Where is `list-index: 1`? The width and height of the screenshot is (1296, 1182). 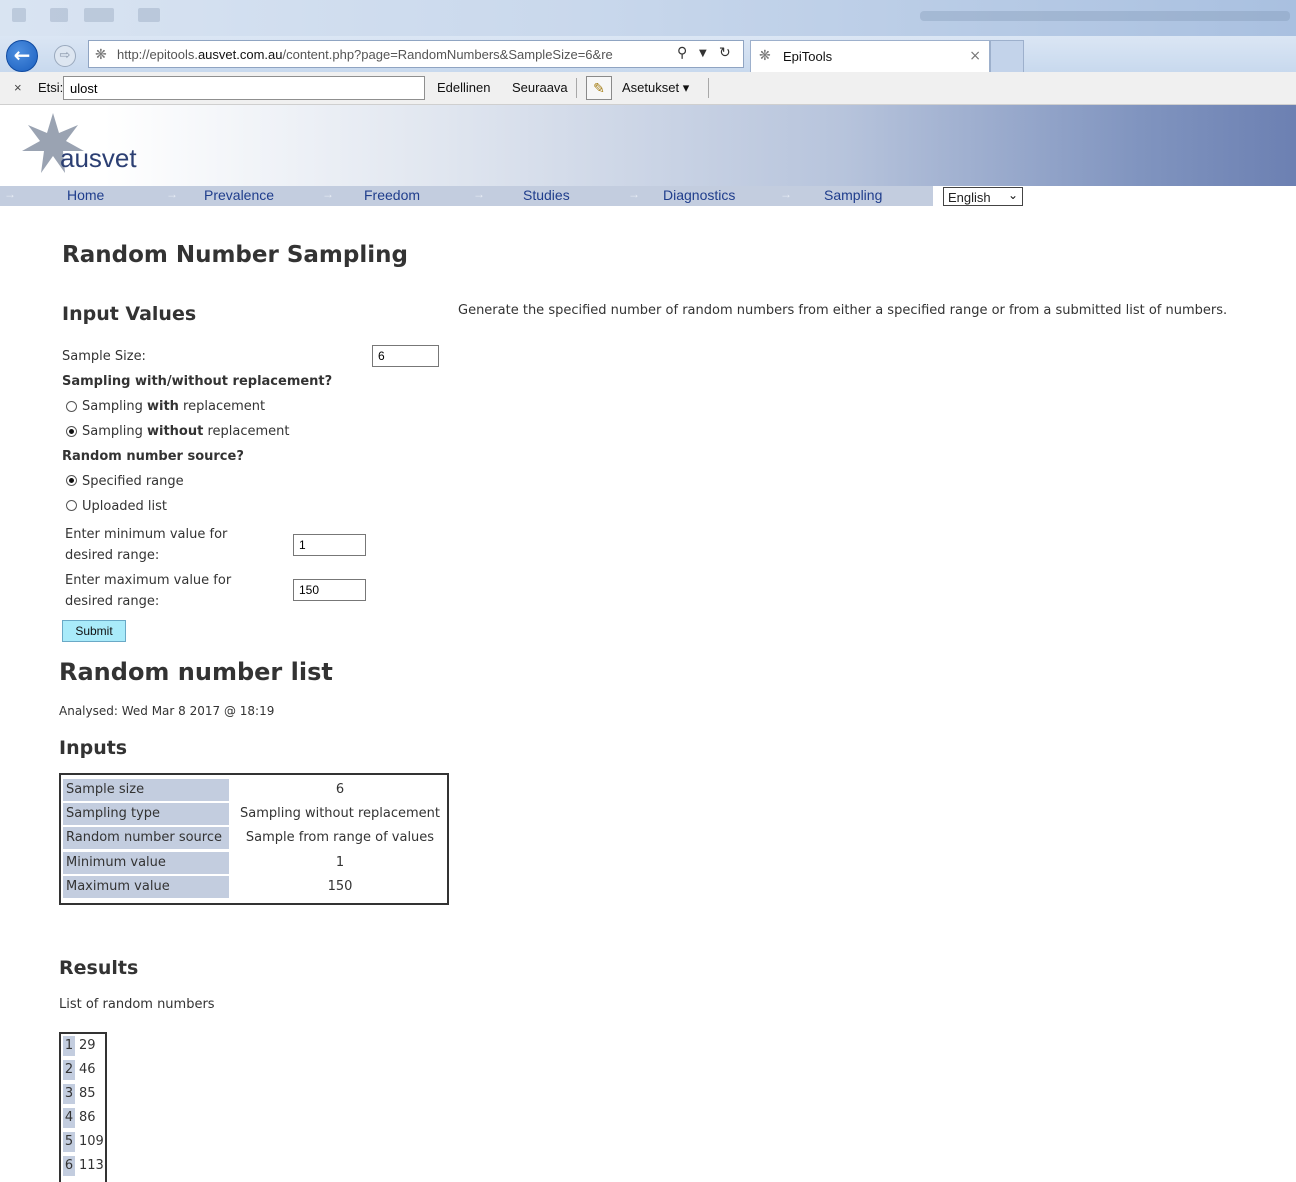
list-index: 1 is located at coordinates (69, 1046).